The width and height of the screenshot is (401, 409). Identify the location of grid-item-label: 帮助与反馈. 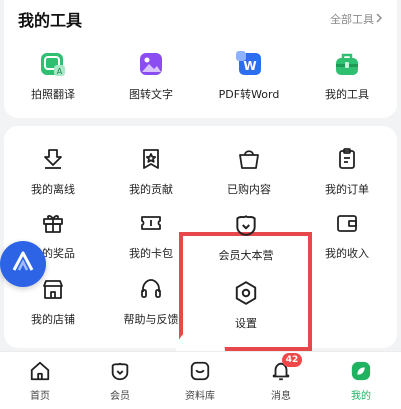
(151, 319).